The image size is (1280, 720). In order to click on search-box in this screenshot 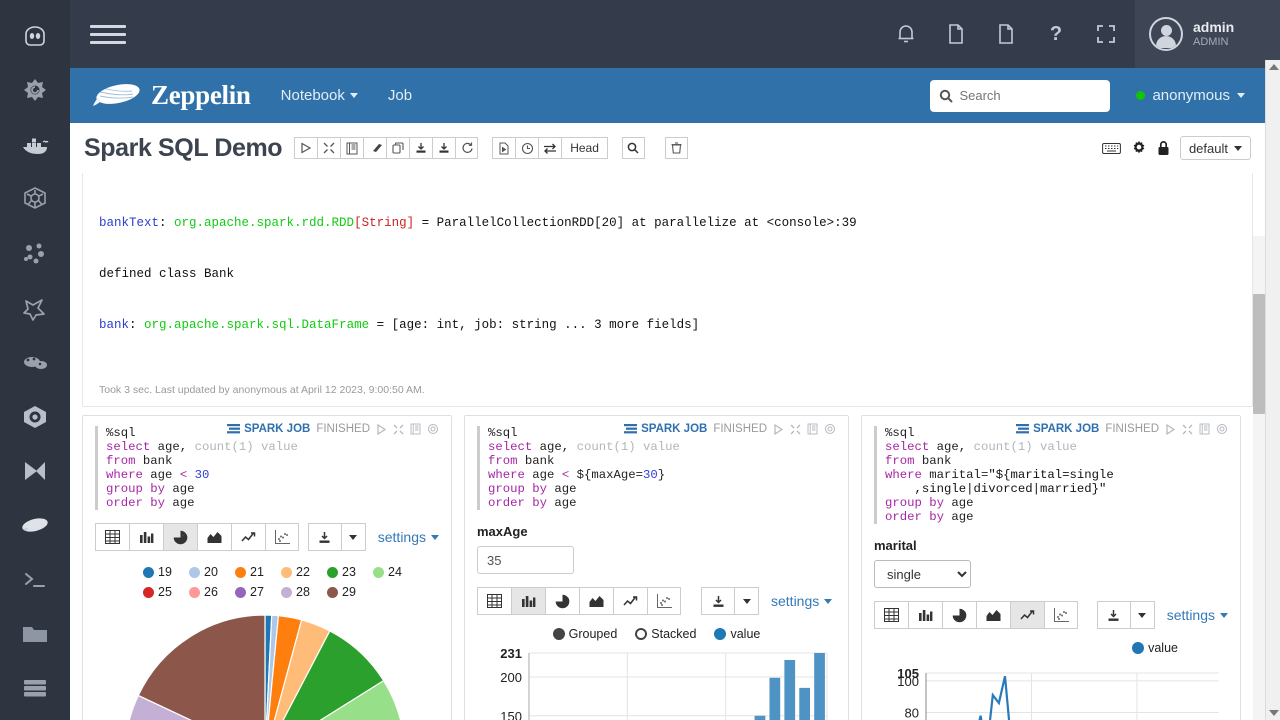, I will do `click(1020, 95)`.